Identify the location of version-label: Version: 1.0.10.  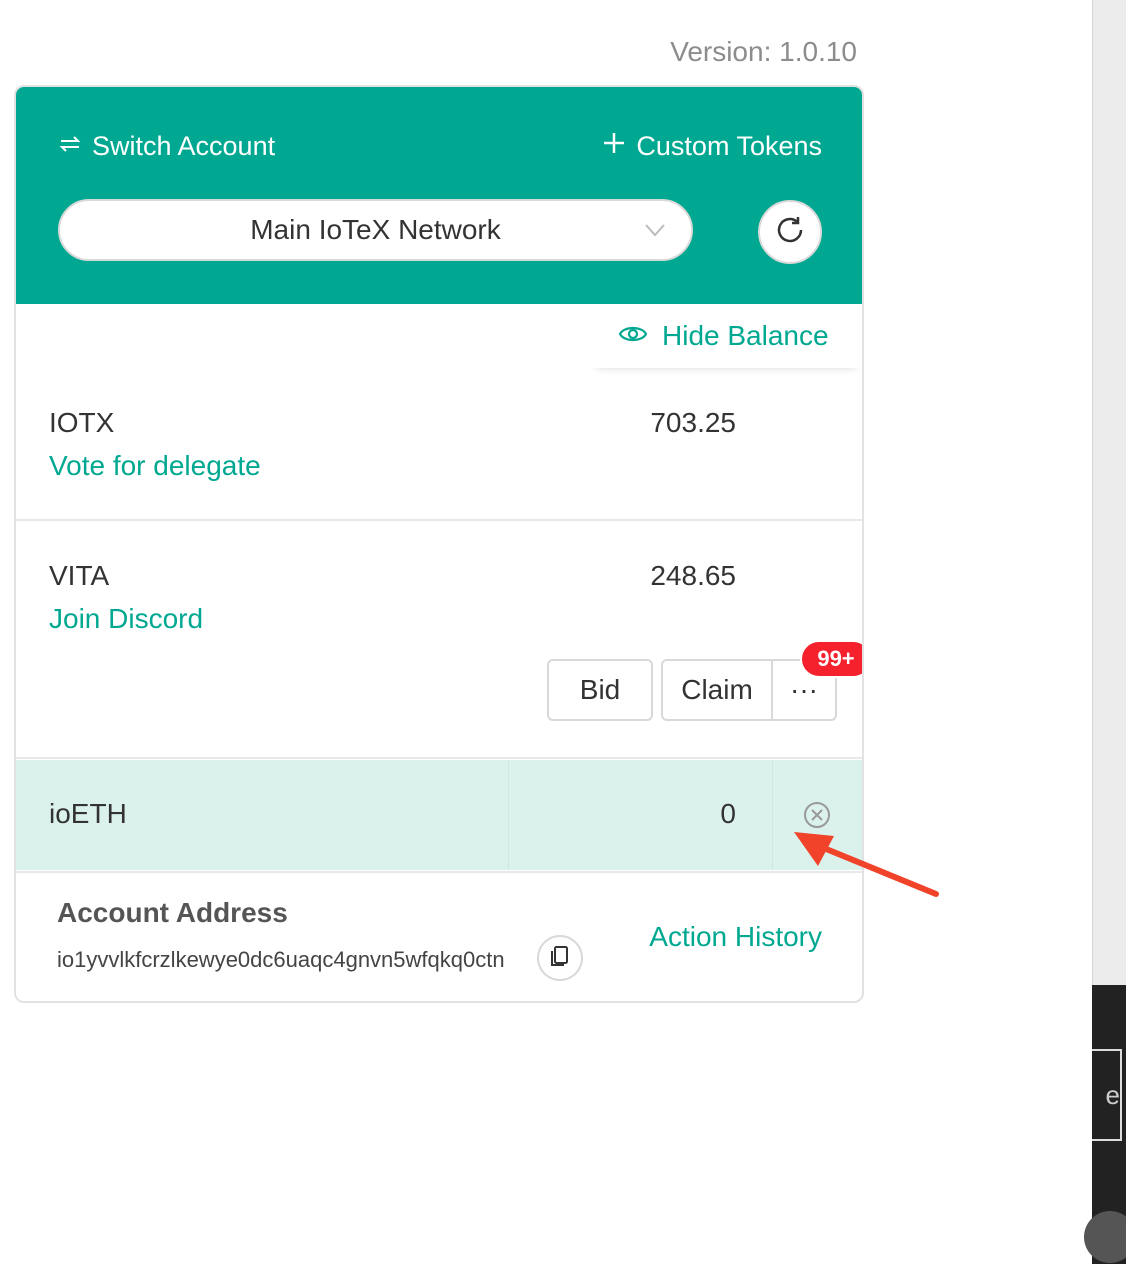
(763, 51).